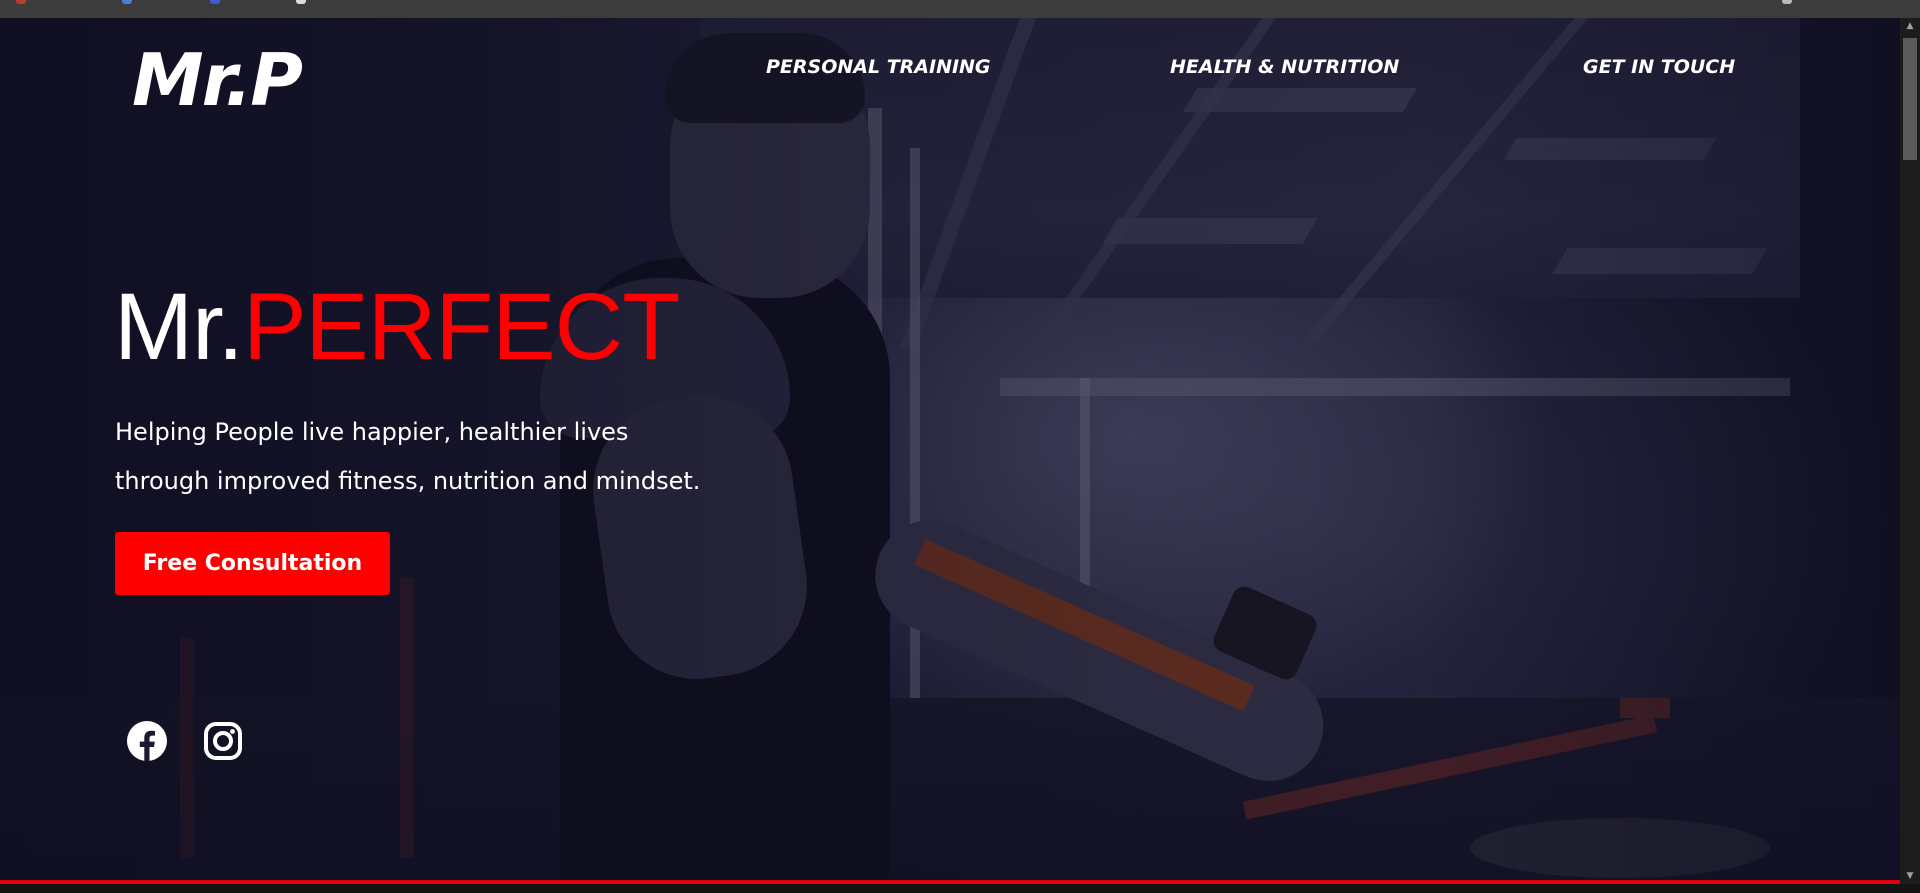 The height and width of the screenshot is (893, 1920). I want to click on facebook-icon, so click(147, 741).